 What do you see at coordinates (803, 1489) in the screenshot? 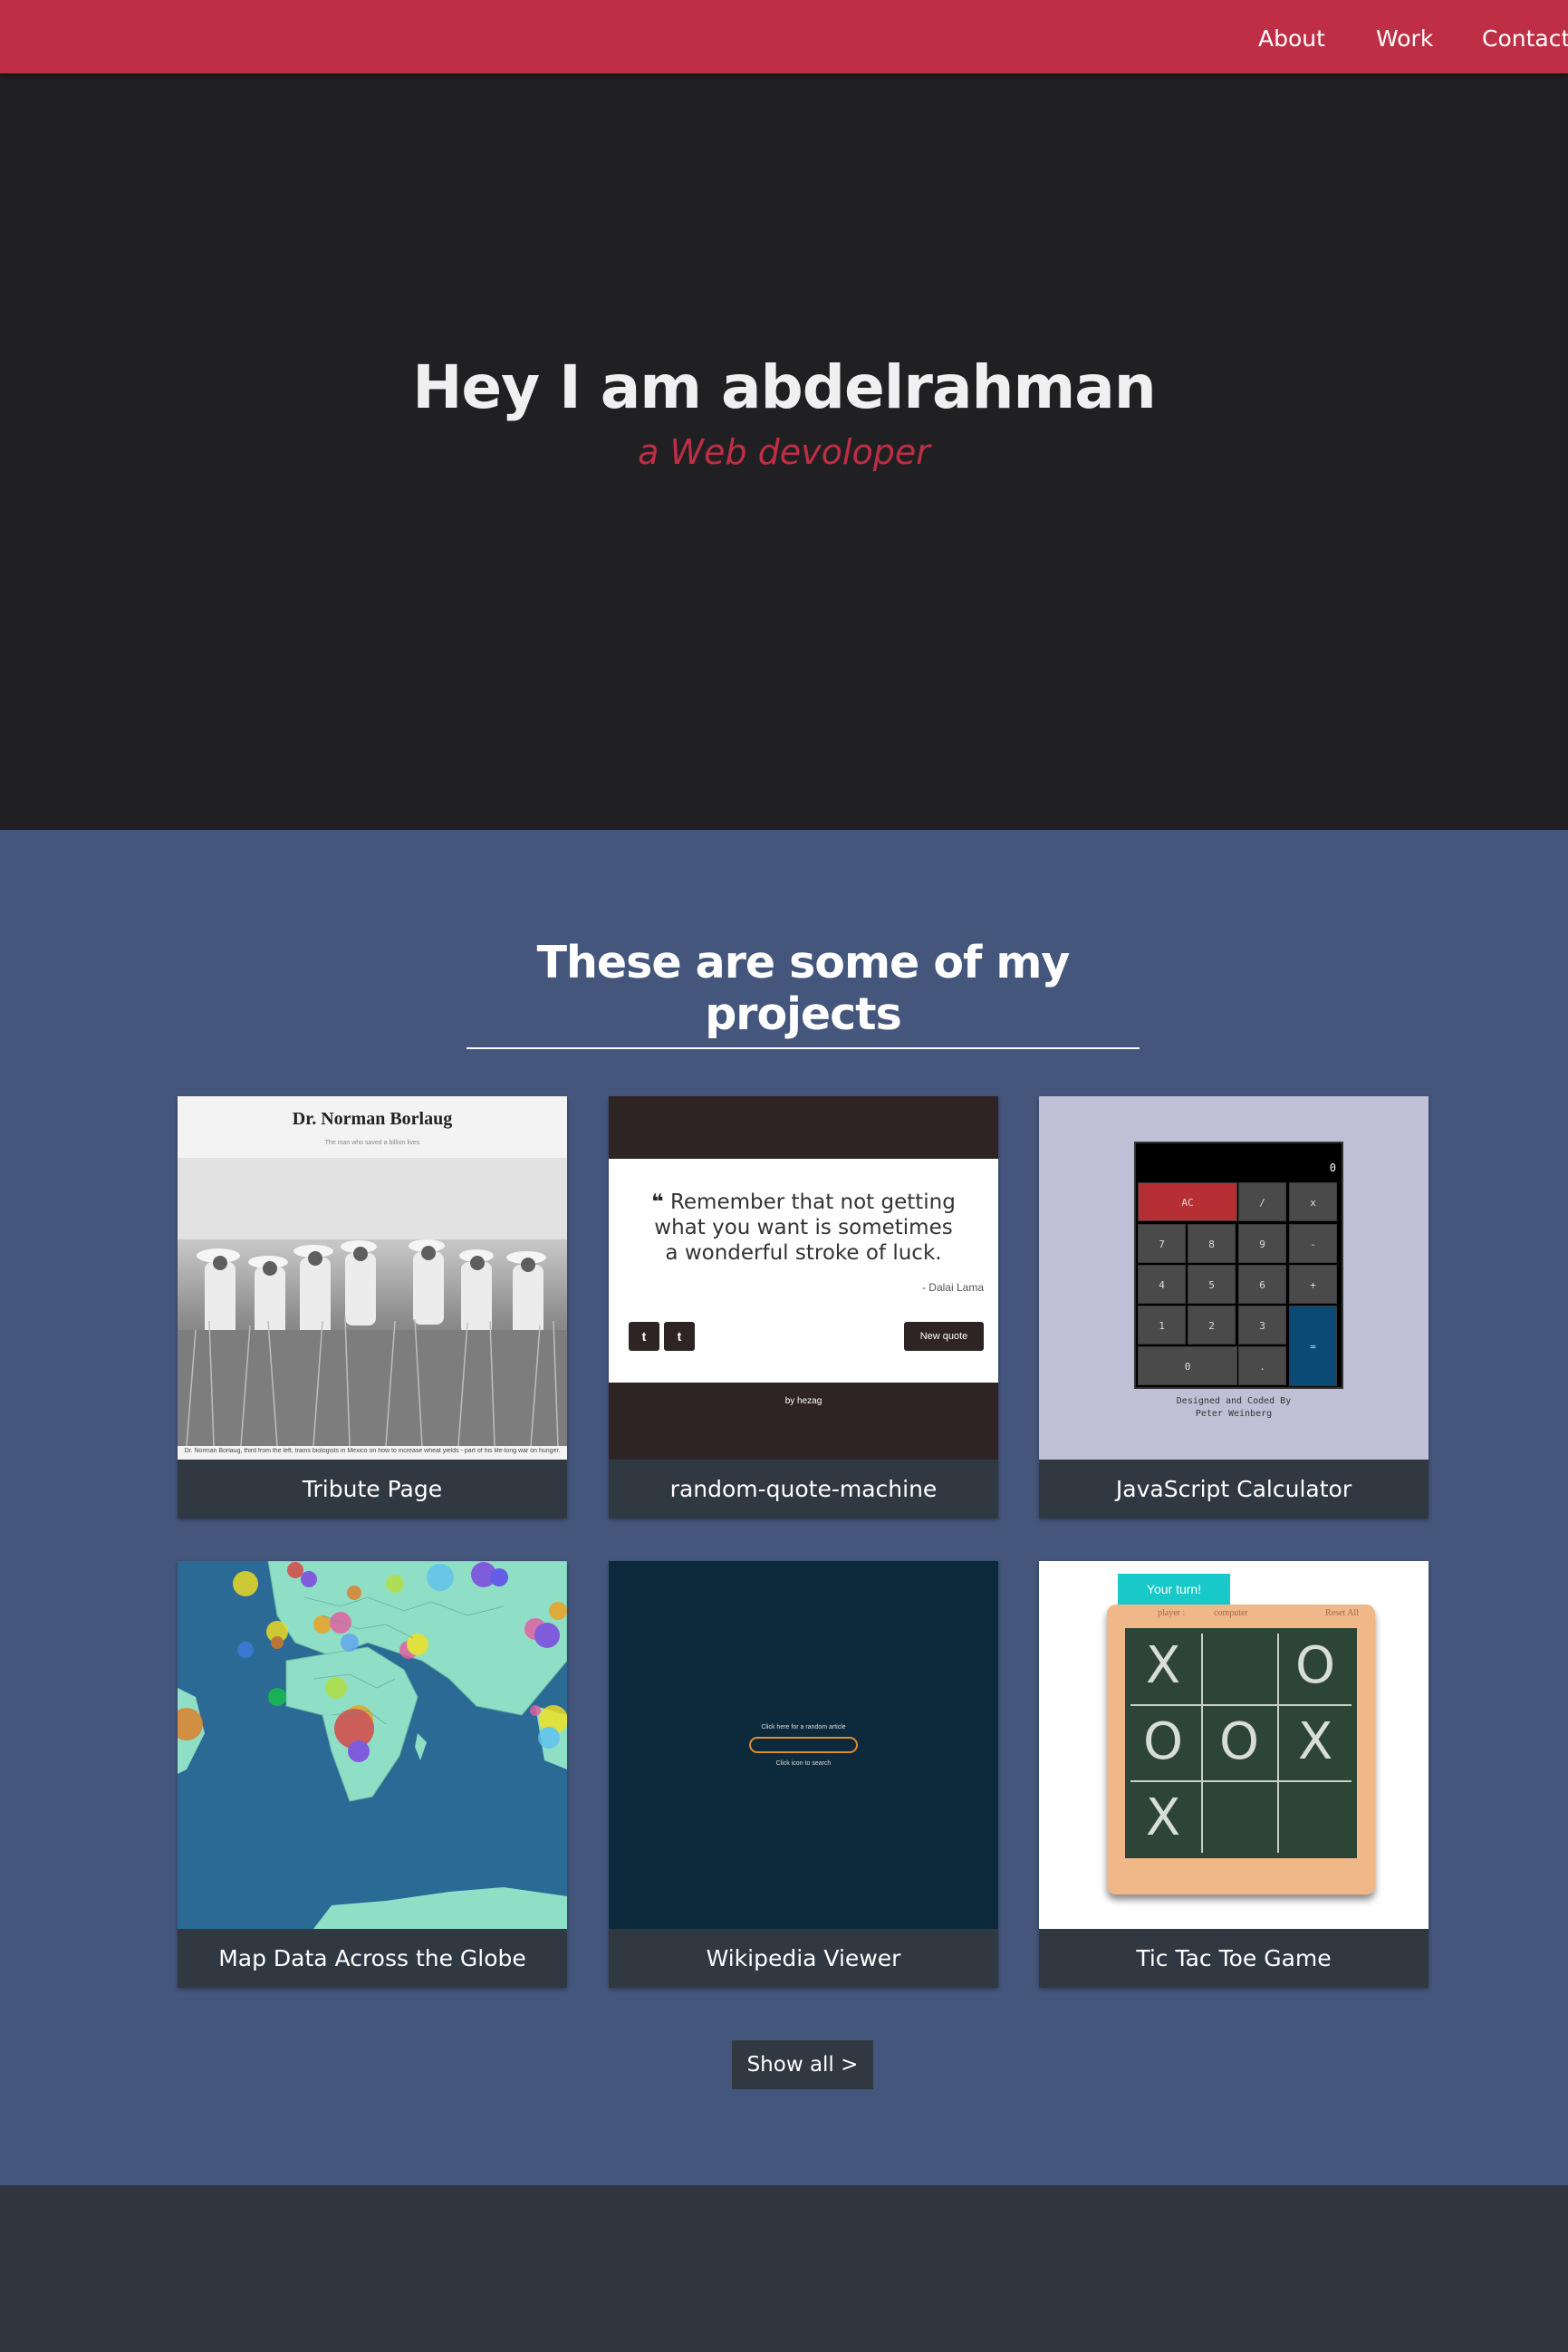
I see `project-title: random-quote-machine` at bounding box center [803, 1489].